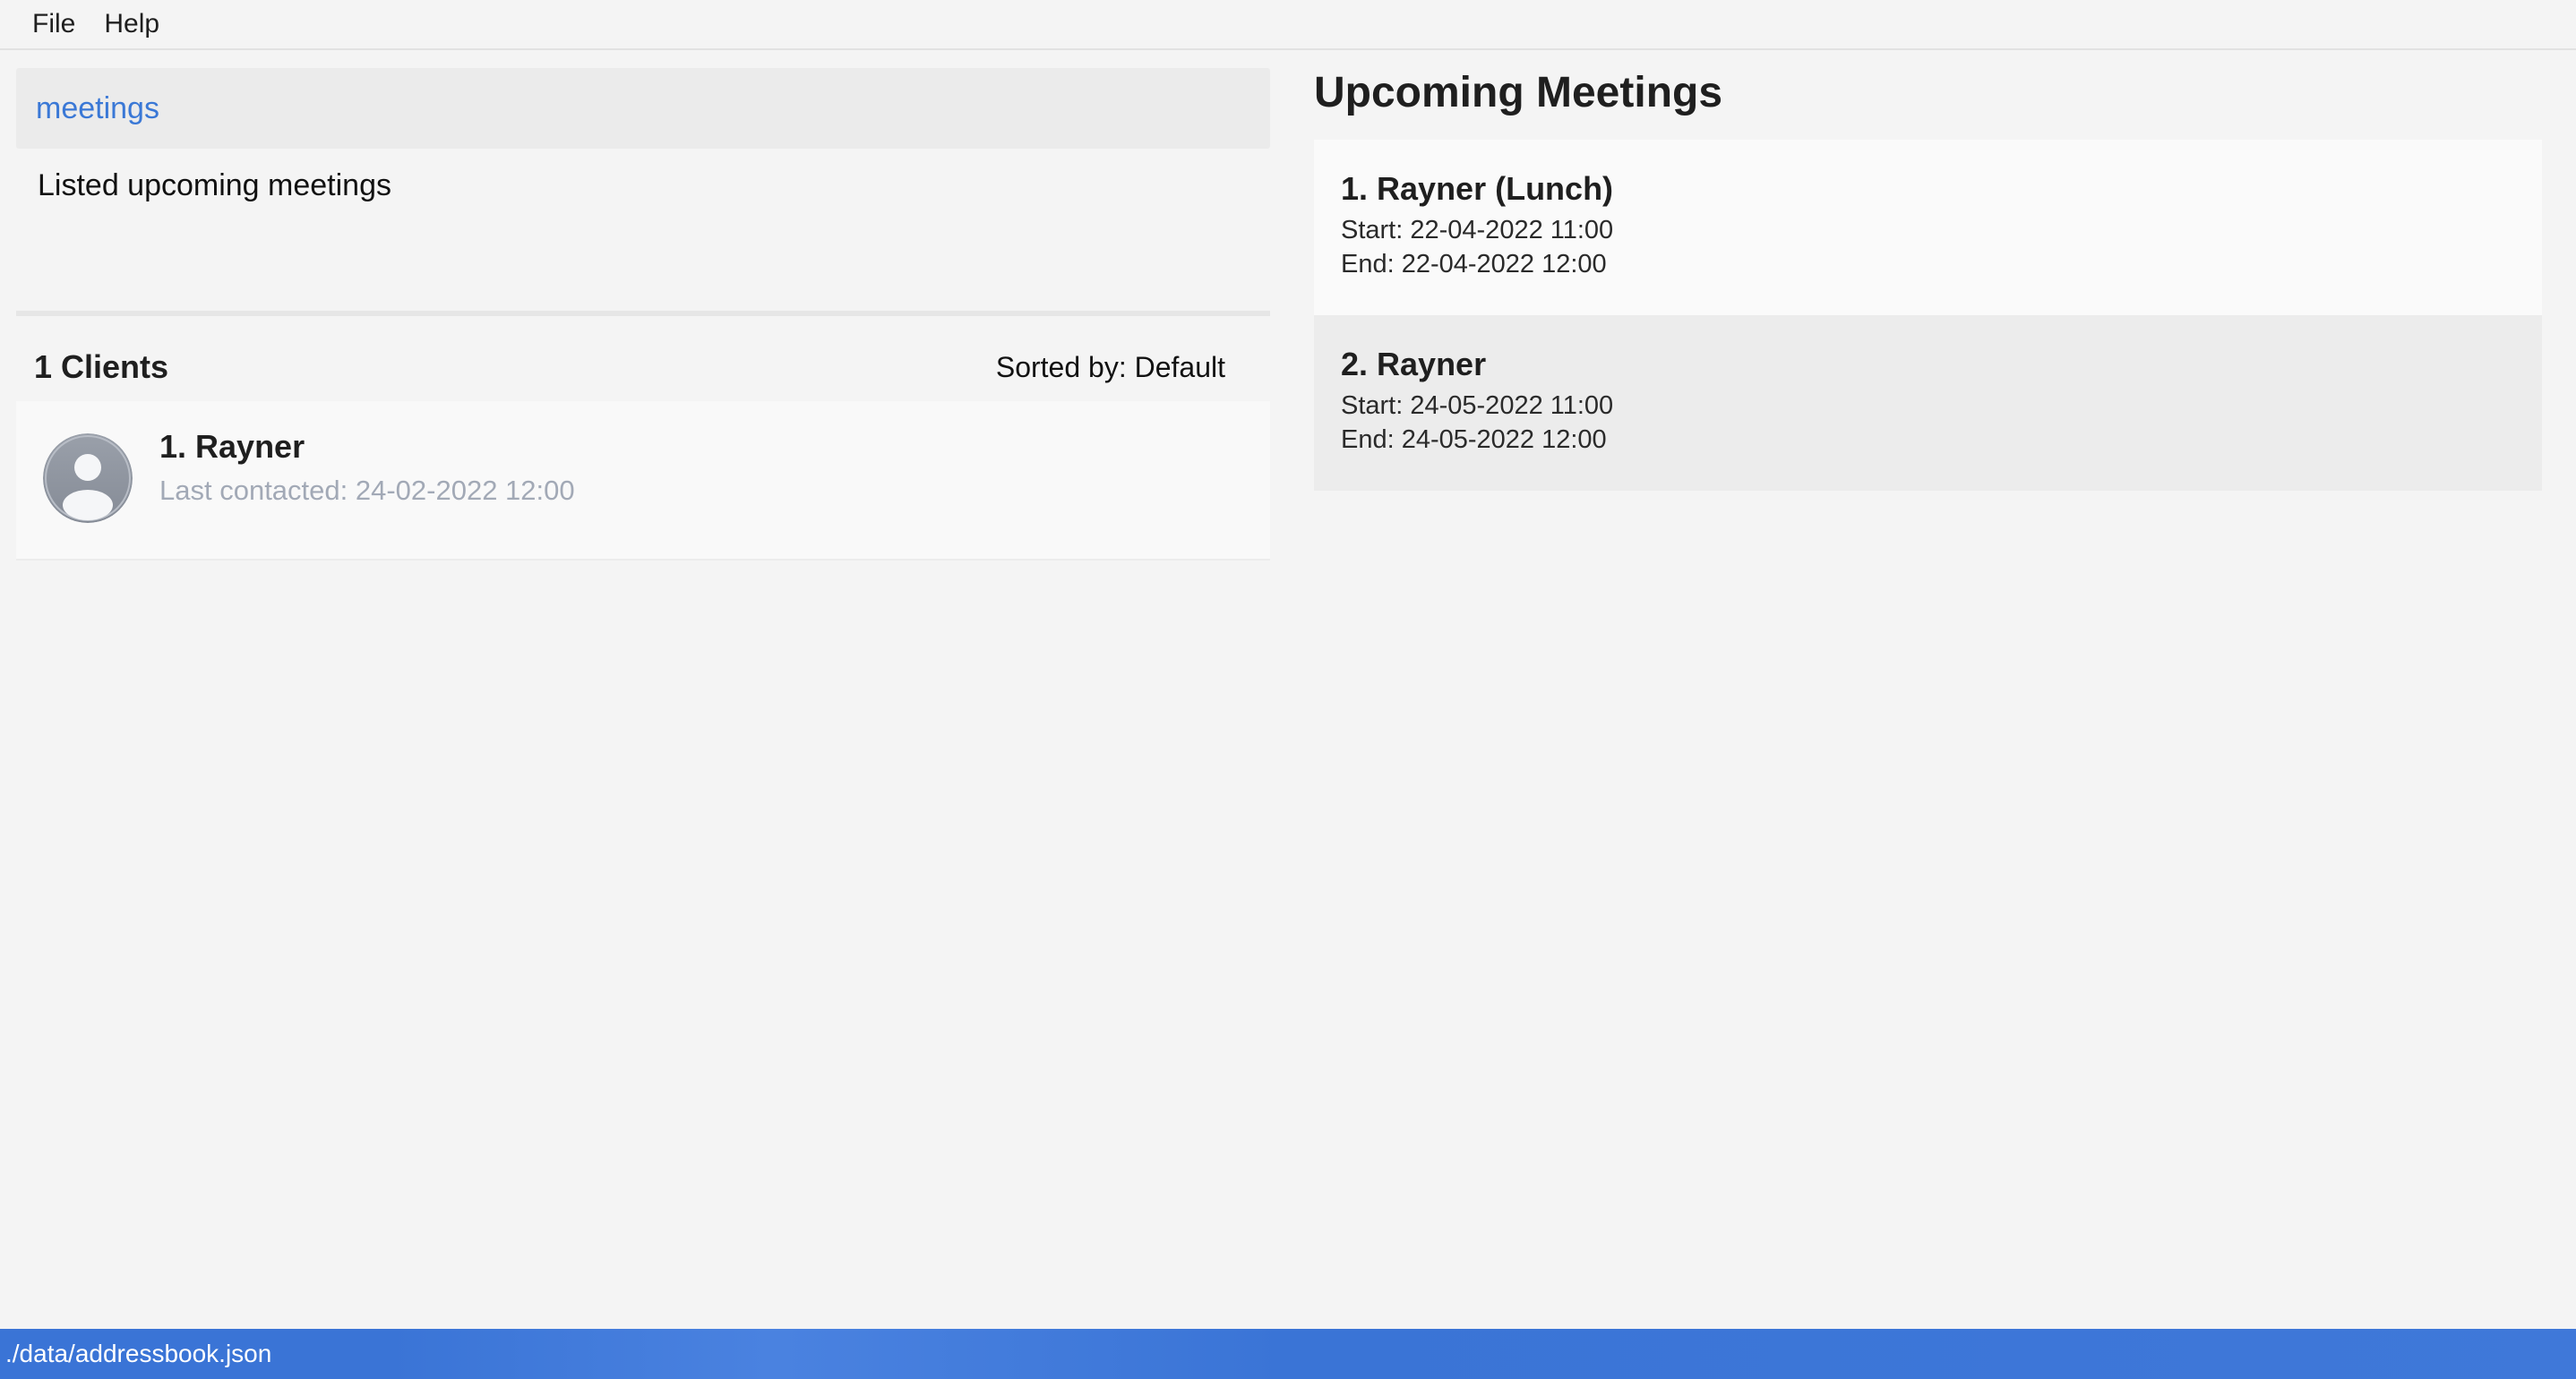 The width and height of the screenshot is (2576, 1379). What do you see at coordinates (215, 185) in the screenshot?
I see `result-text: Listed upcoming meetings` at bounding box center [215, 185].